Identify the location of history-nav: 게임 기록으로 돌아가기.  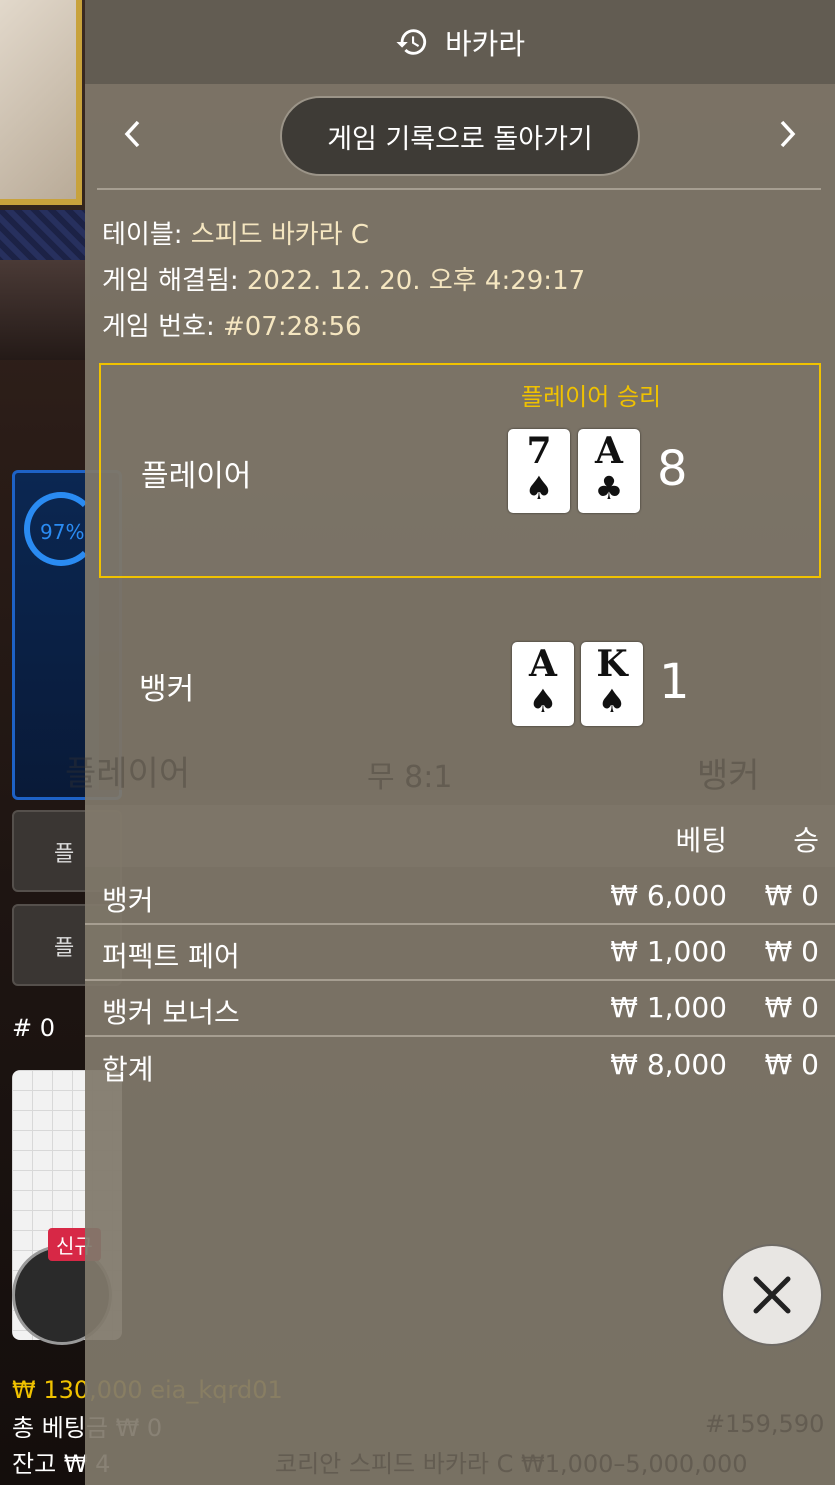
(460, 137).